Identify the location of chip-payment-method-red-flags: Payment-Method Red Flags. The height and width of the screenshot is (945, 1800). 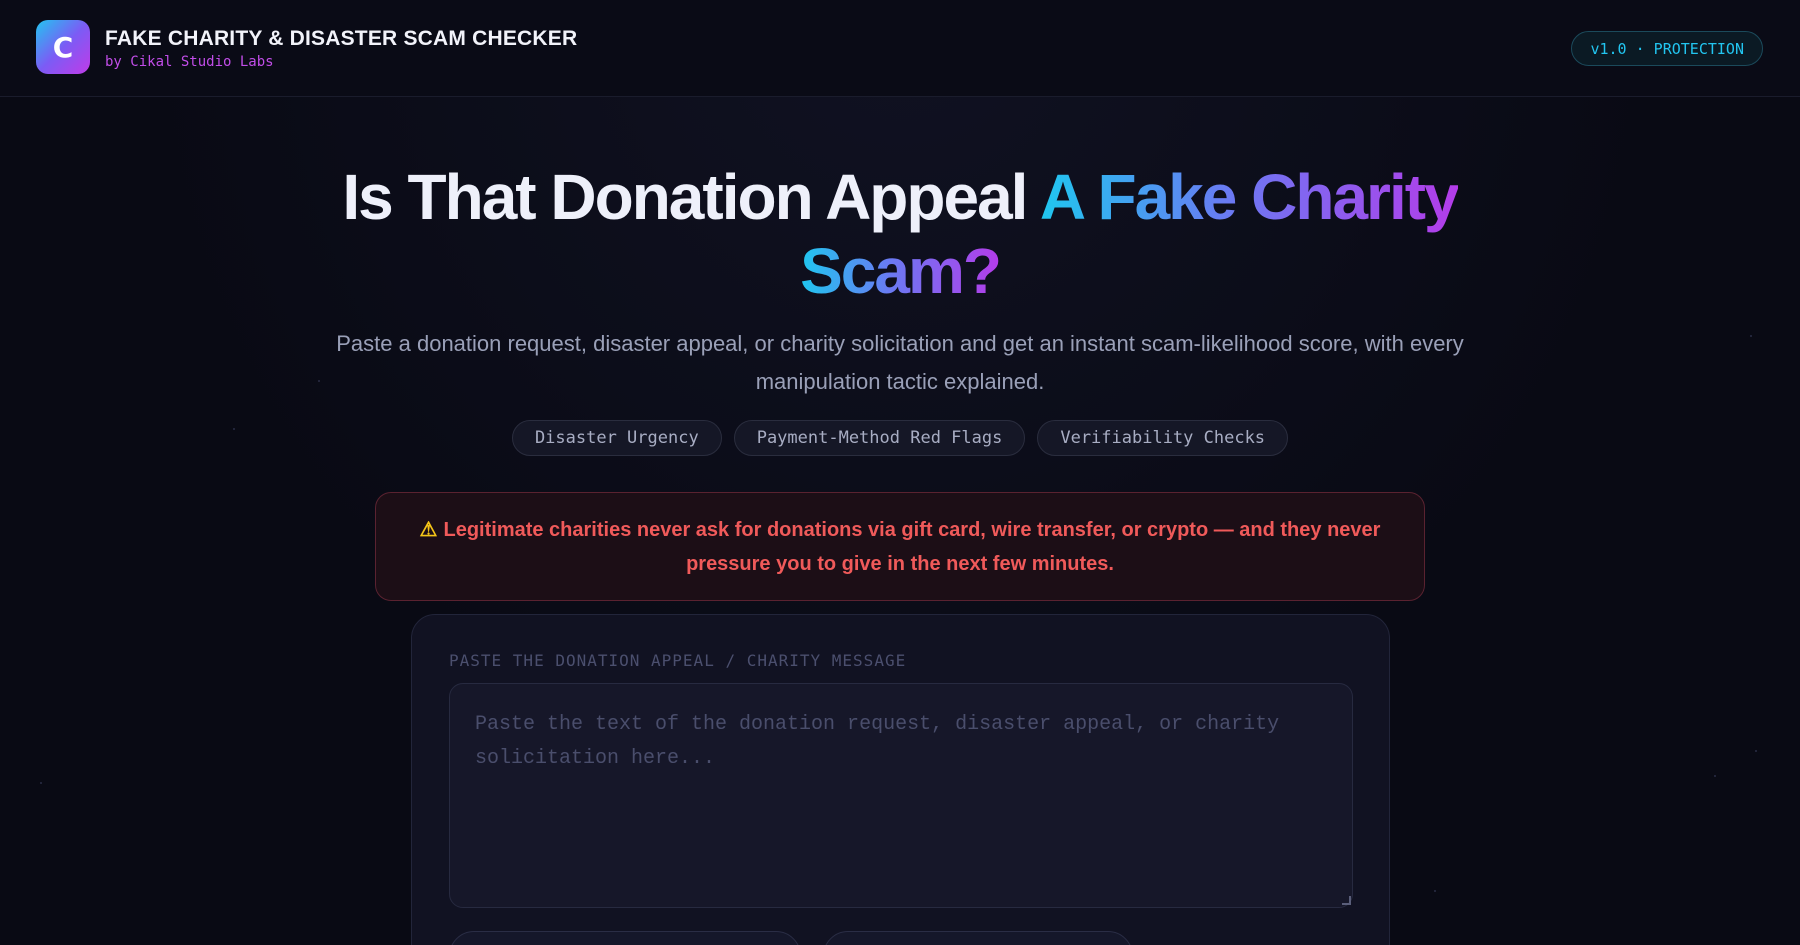
(879, 438).